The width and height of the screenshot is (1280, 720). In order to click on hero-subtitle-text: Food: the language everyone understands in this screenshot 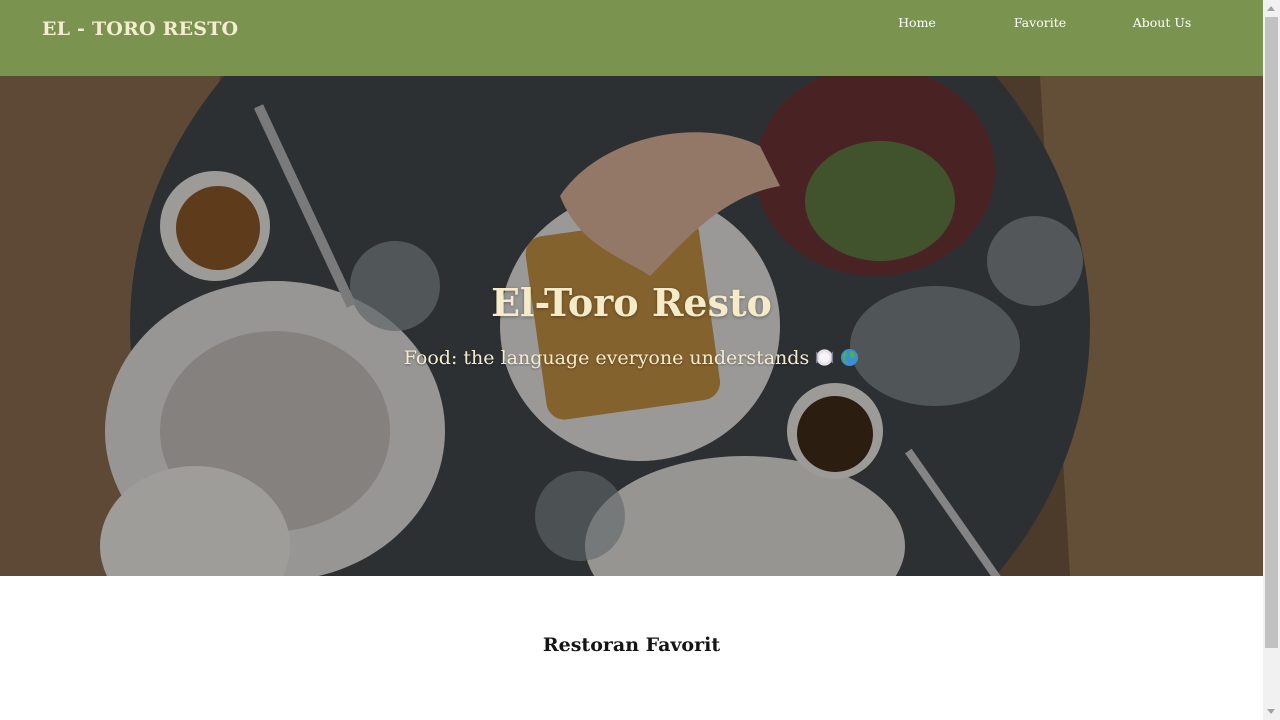, I will do `click(606, 358)`.